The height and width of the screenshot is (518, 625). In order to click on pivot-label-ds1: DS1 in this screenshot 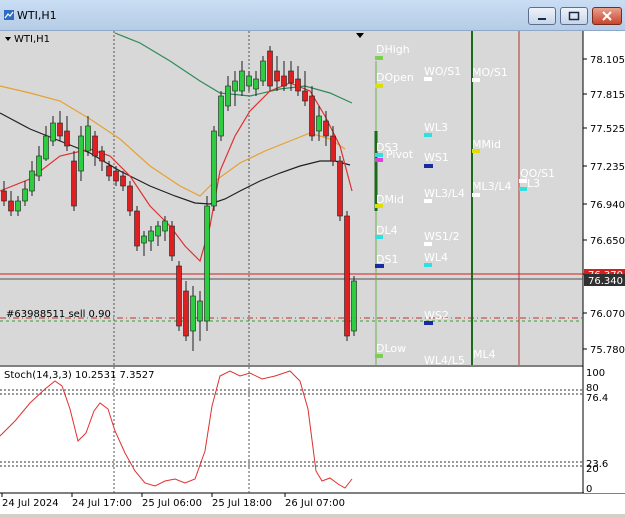, I will do `click(387, 259)`.